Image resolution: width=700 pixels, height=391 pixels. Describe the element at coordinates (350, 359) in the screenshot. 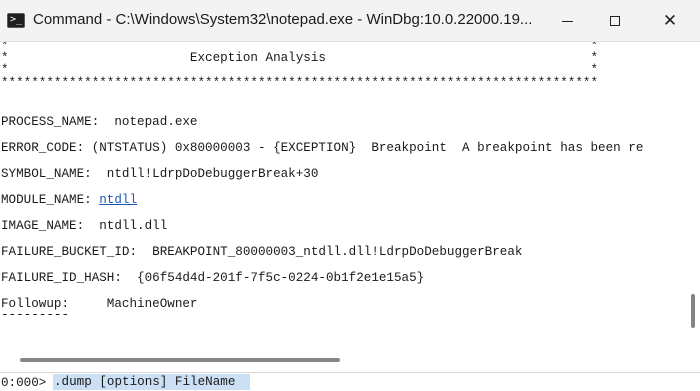

I see `horizontal-scrollbar` at that location.